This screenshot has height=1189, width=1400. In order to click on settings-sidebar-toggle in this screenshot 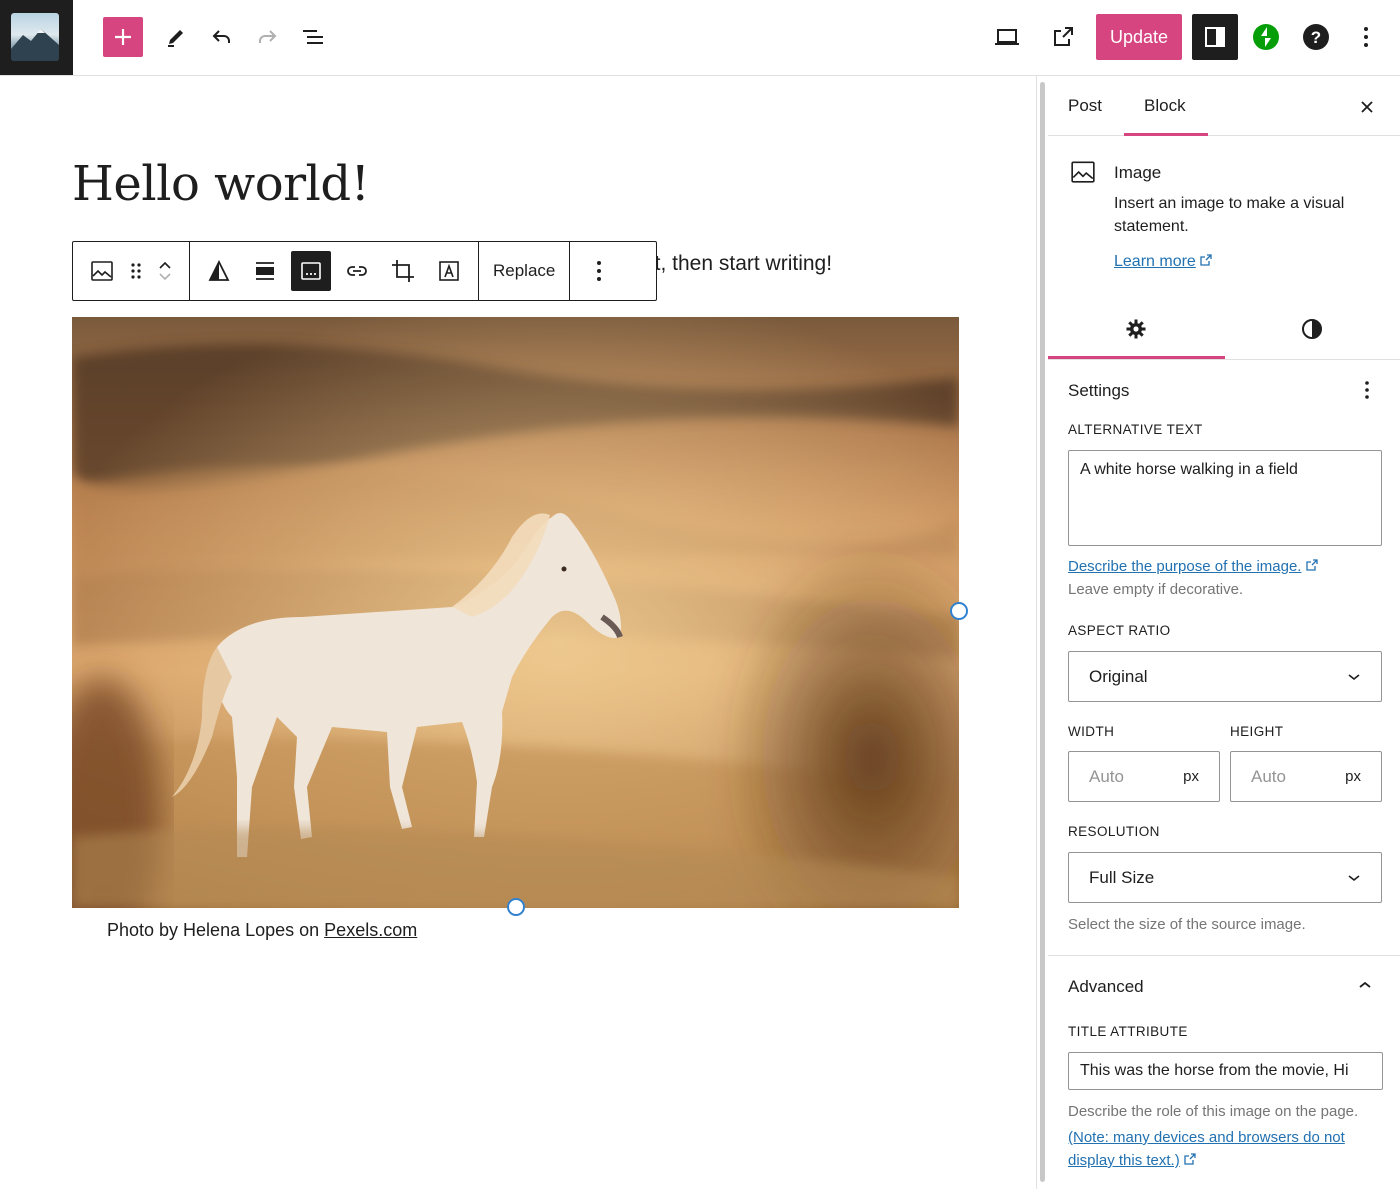, I will do `click(1215, 37)`.